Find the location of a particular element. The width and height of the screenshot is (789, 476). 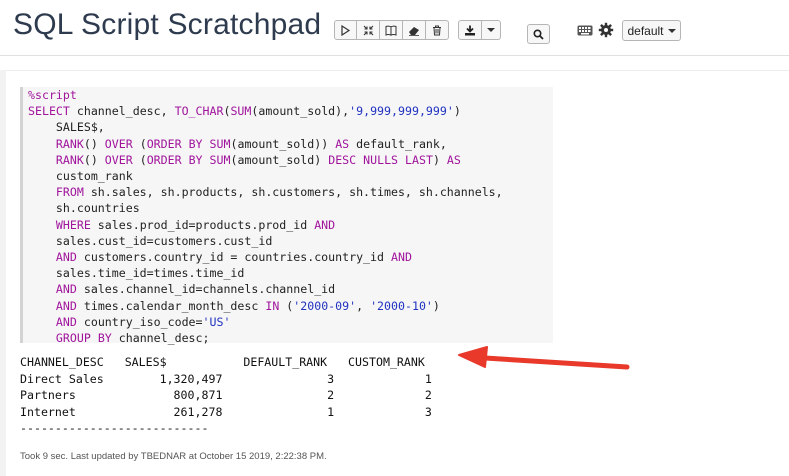

code-line: sh.countries is located at coordinates (84, 208).